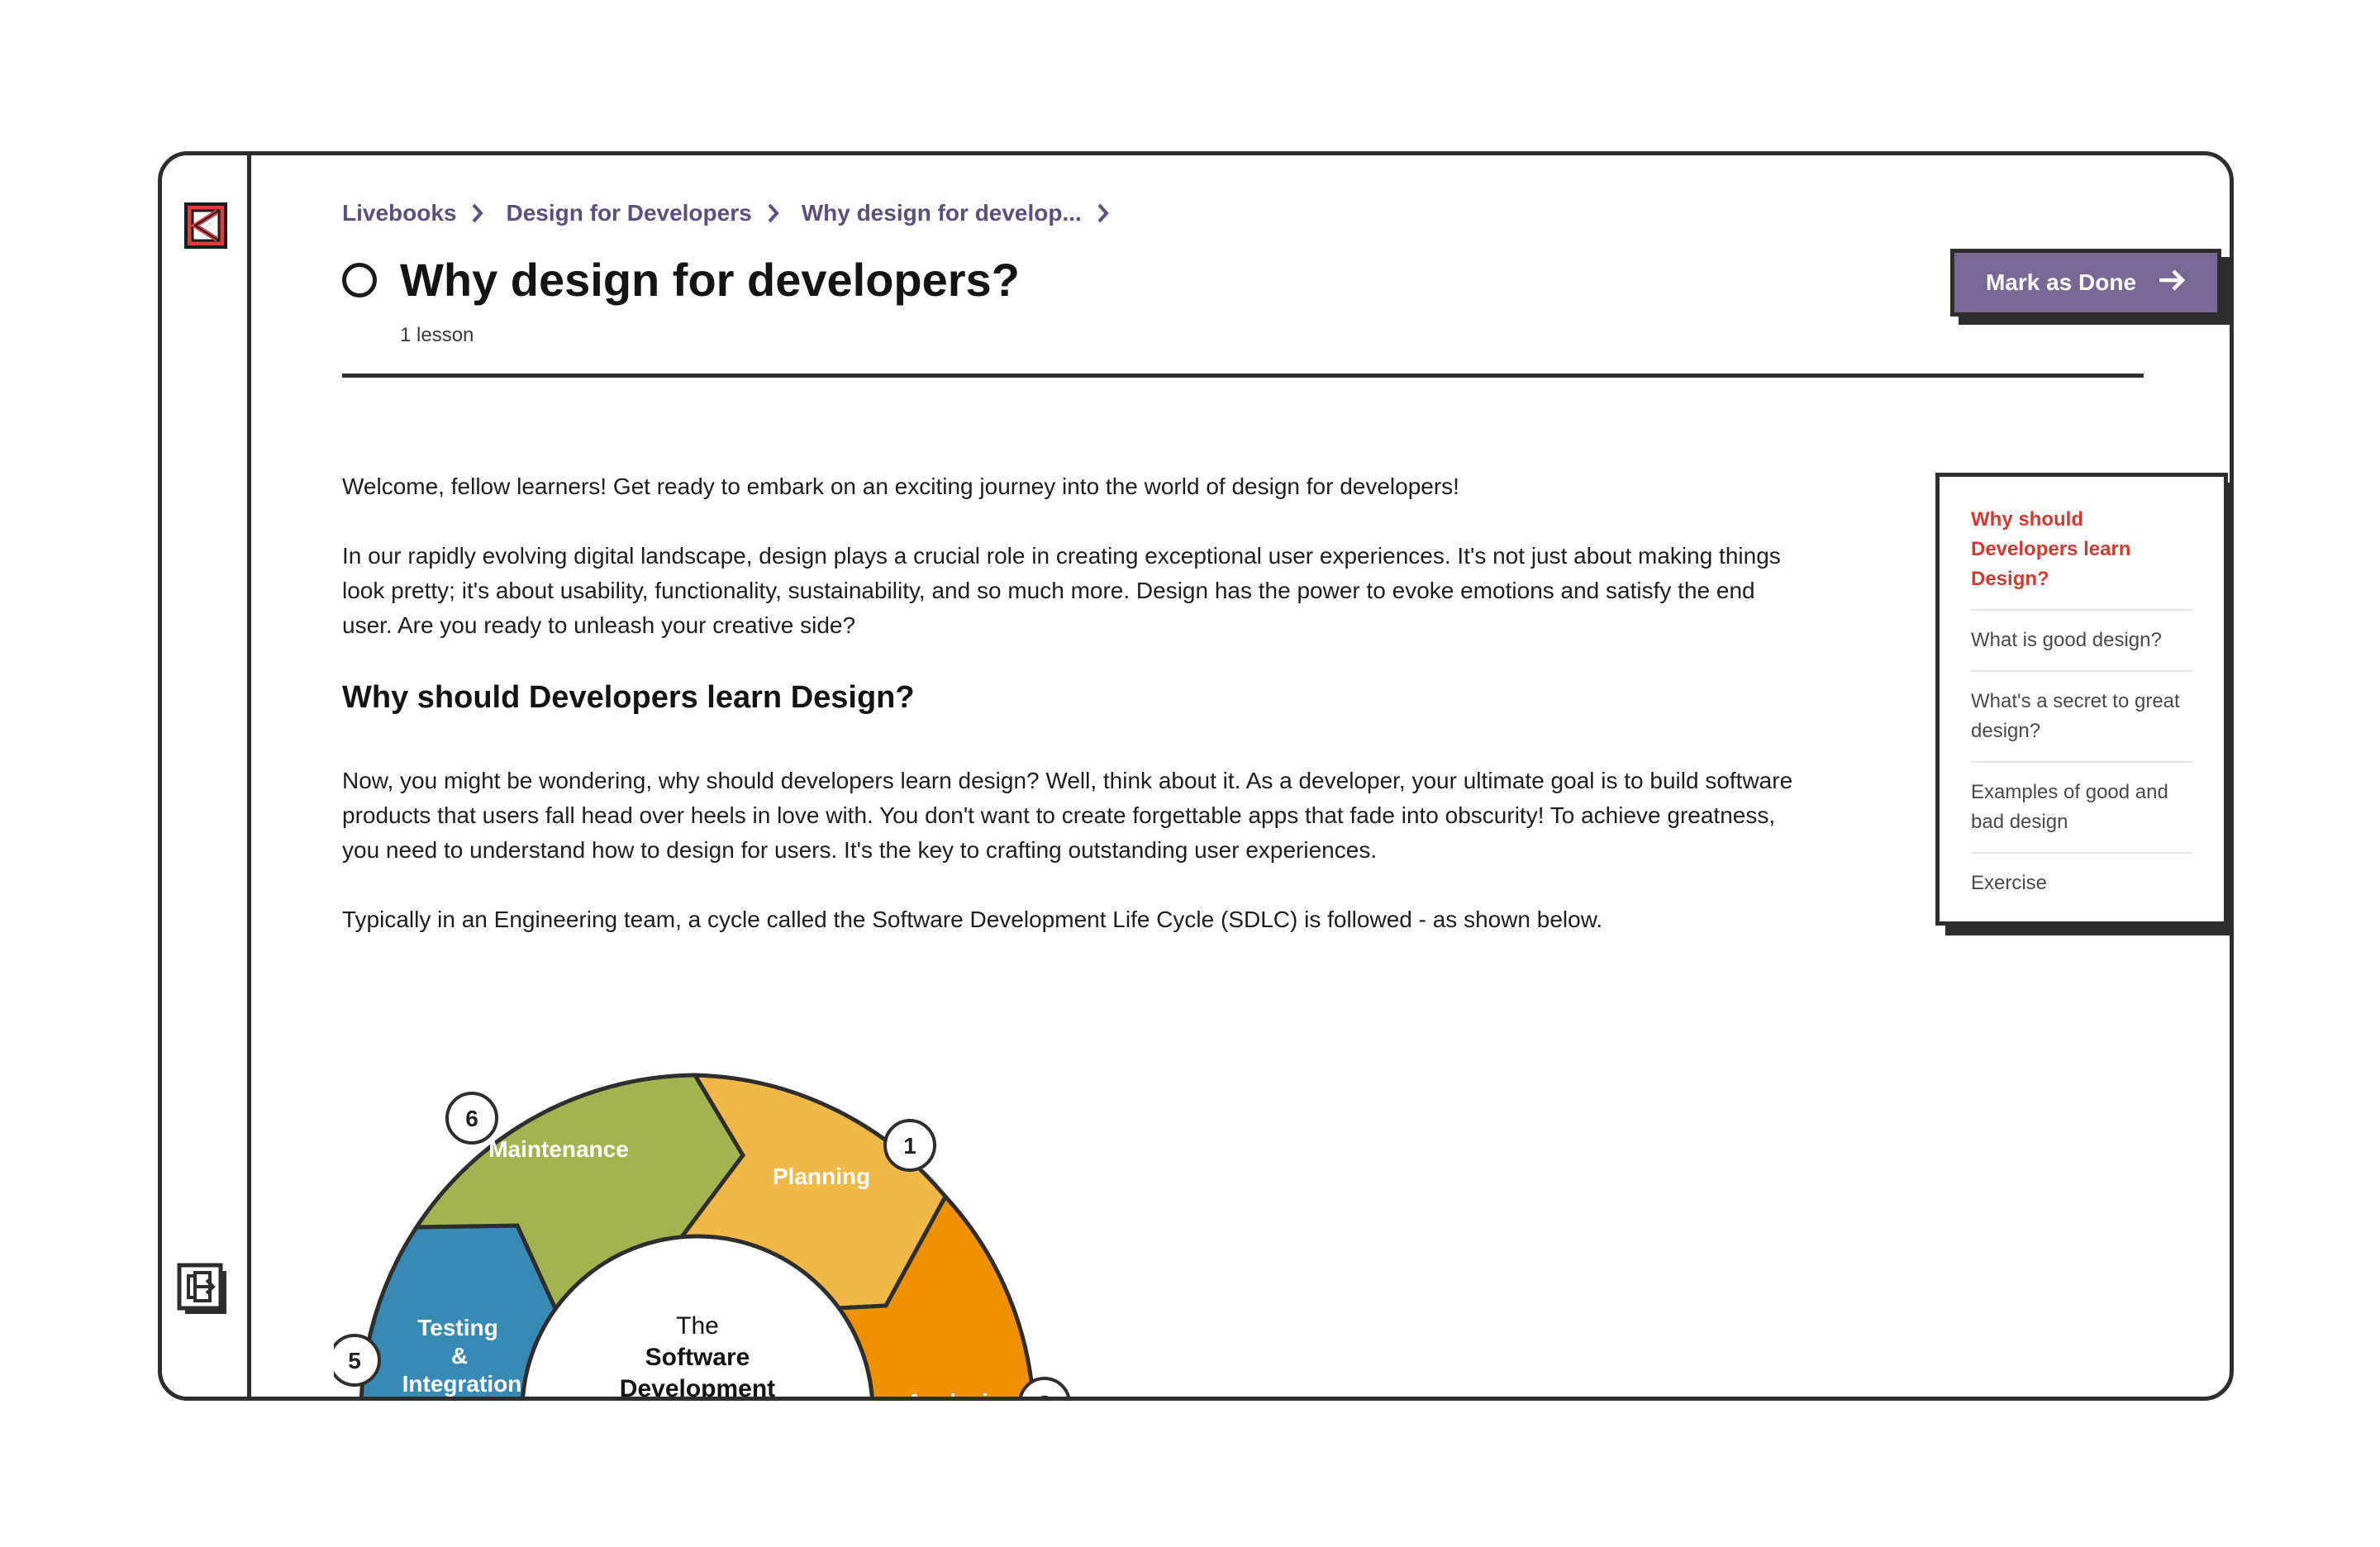 This screenshot has height=1547, width=2380. I want to click on toc-item-what-is-good-design: What is good design?, so click(2081, 641).